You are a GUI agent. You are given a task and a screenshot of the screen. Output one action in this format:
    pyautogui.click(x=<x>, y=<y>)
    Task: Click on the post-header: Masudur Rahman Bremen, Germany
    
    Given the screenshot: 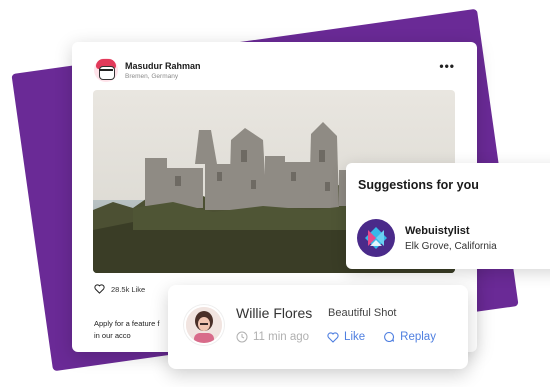 What is the action you would take?
    pyautogui.click(x=147, y=70)
    